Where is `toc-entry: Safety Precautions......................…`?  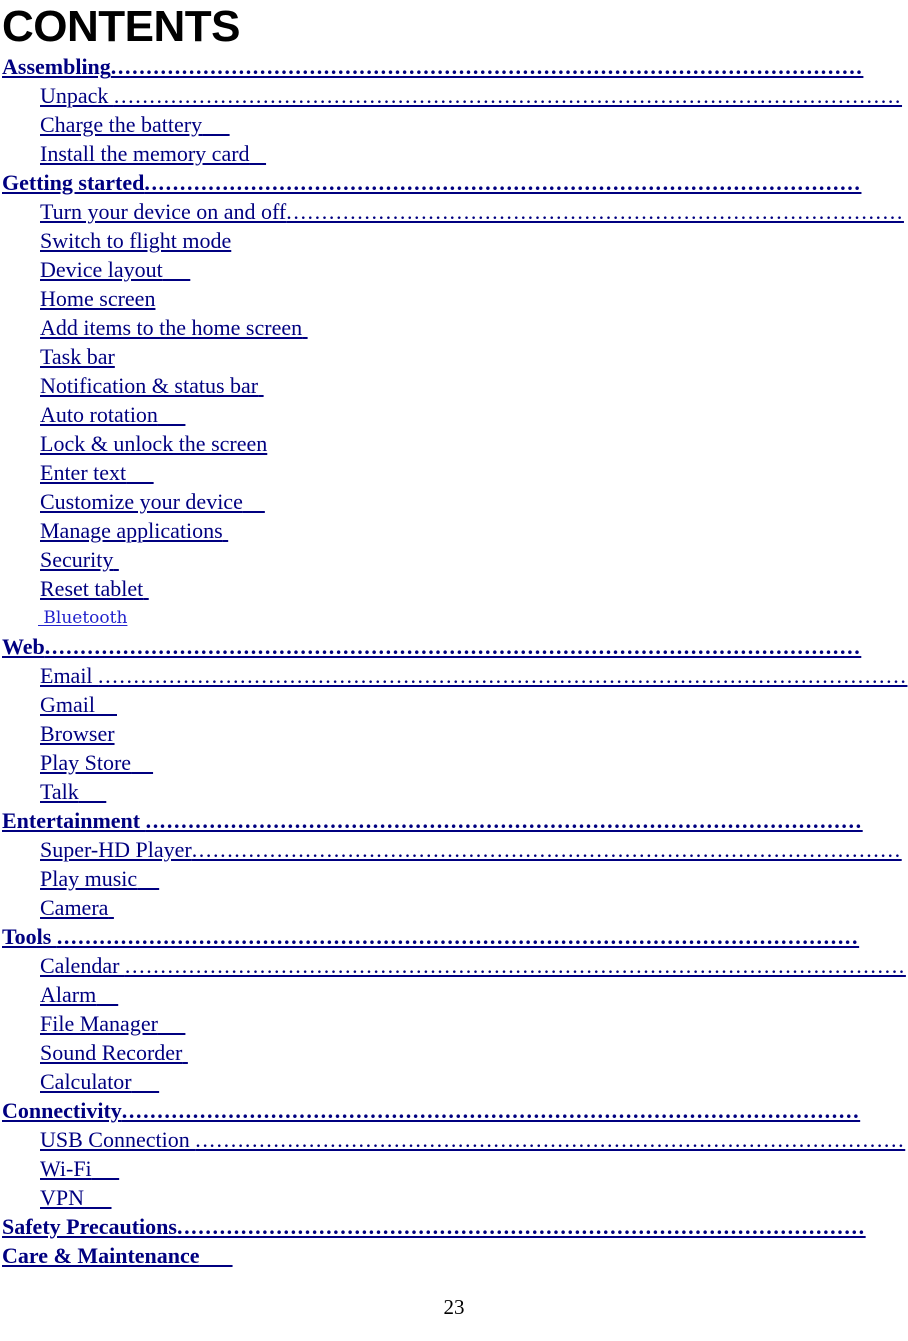
toc-entry: Safety Precautions......................… is located at coordinates (454, 1226).